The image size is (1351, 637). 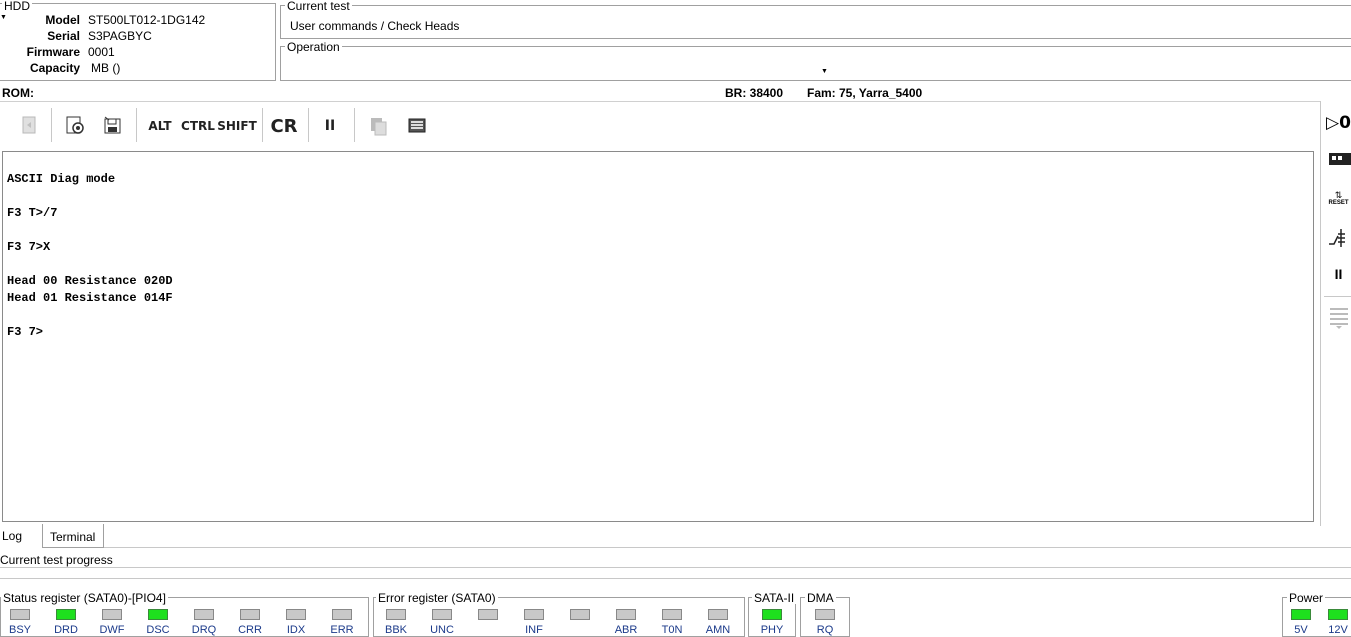 I want to click on terminal-line: ASCII Diag mode, so click(x=61, y=179).